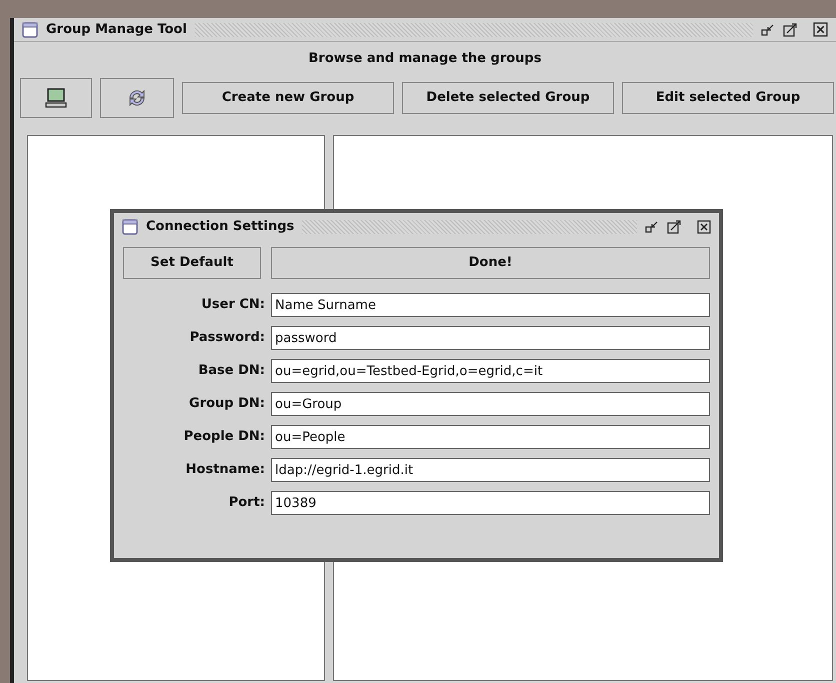  I want to click on computer-icon, so click(56, 98).